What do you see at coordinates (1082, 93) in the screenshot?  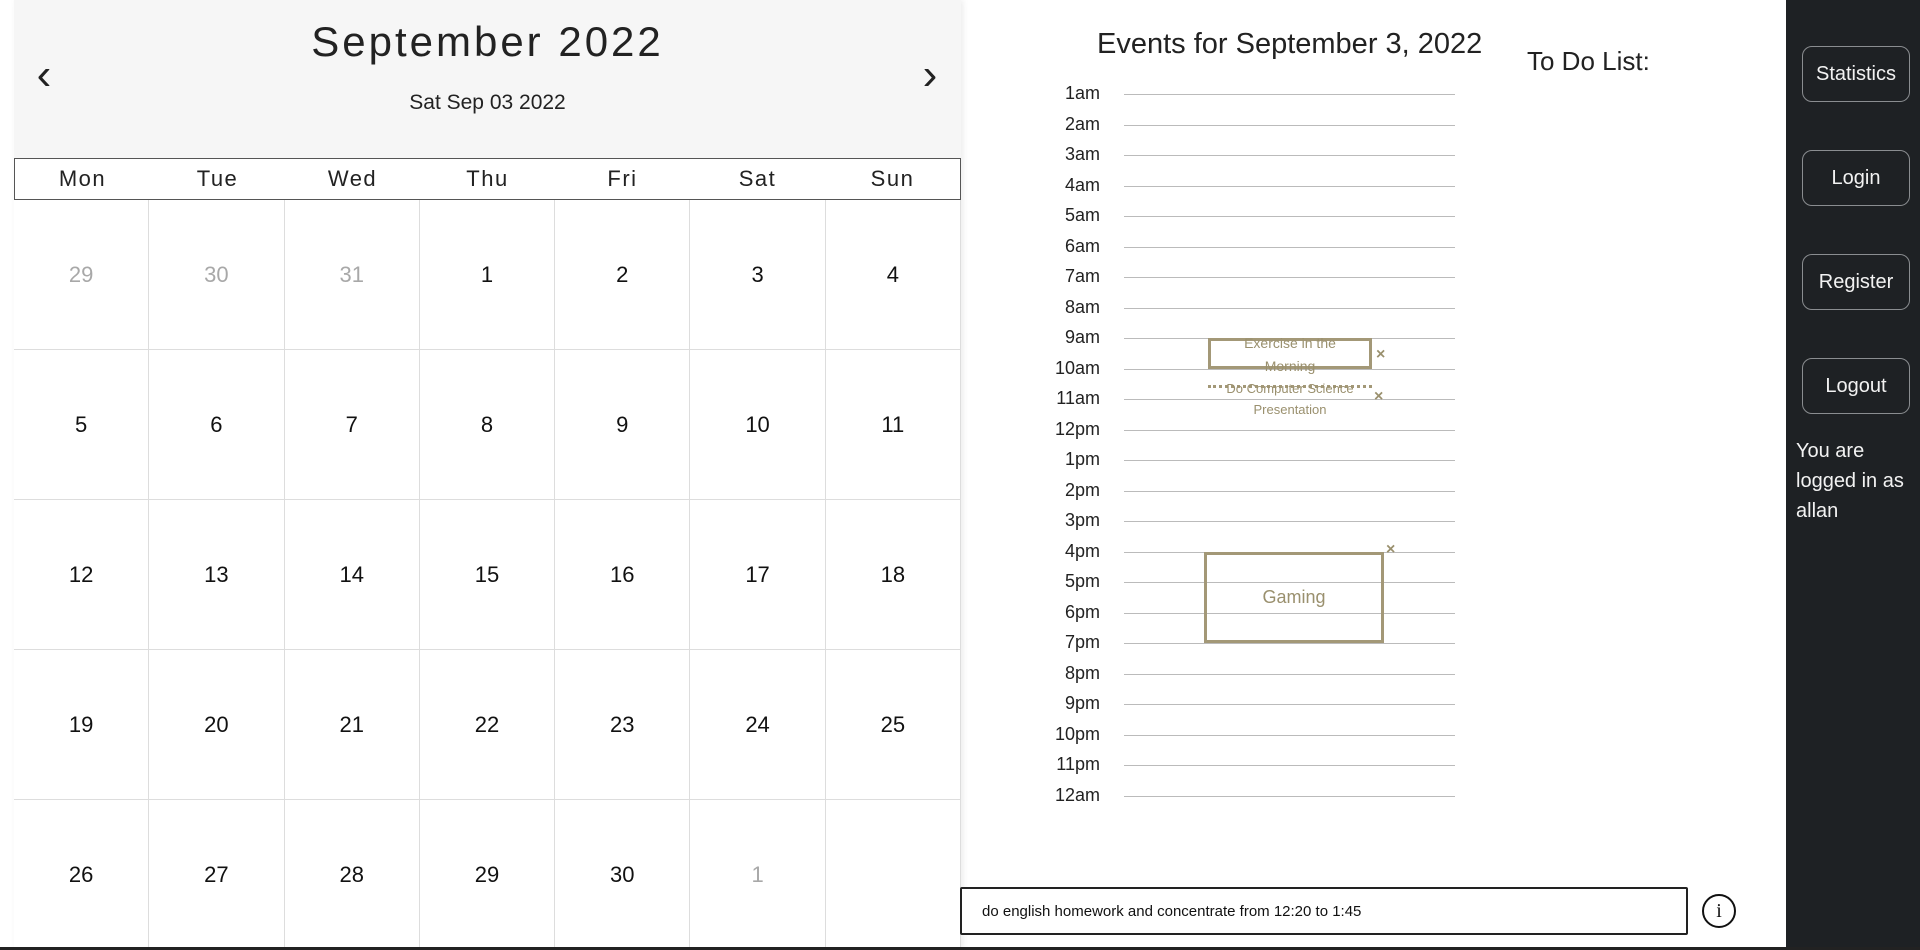 I see `hour-label: 1am` at bounding box center [1082, 93].